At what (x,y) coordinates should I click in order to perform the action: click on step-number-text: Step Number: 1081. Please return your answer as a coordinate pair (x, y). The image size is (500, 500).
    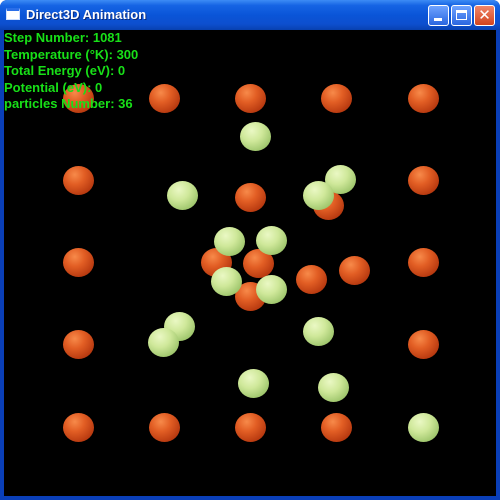
    Looking at the image, I should click on (63, 37).